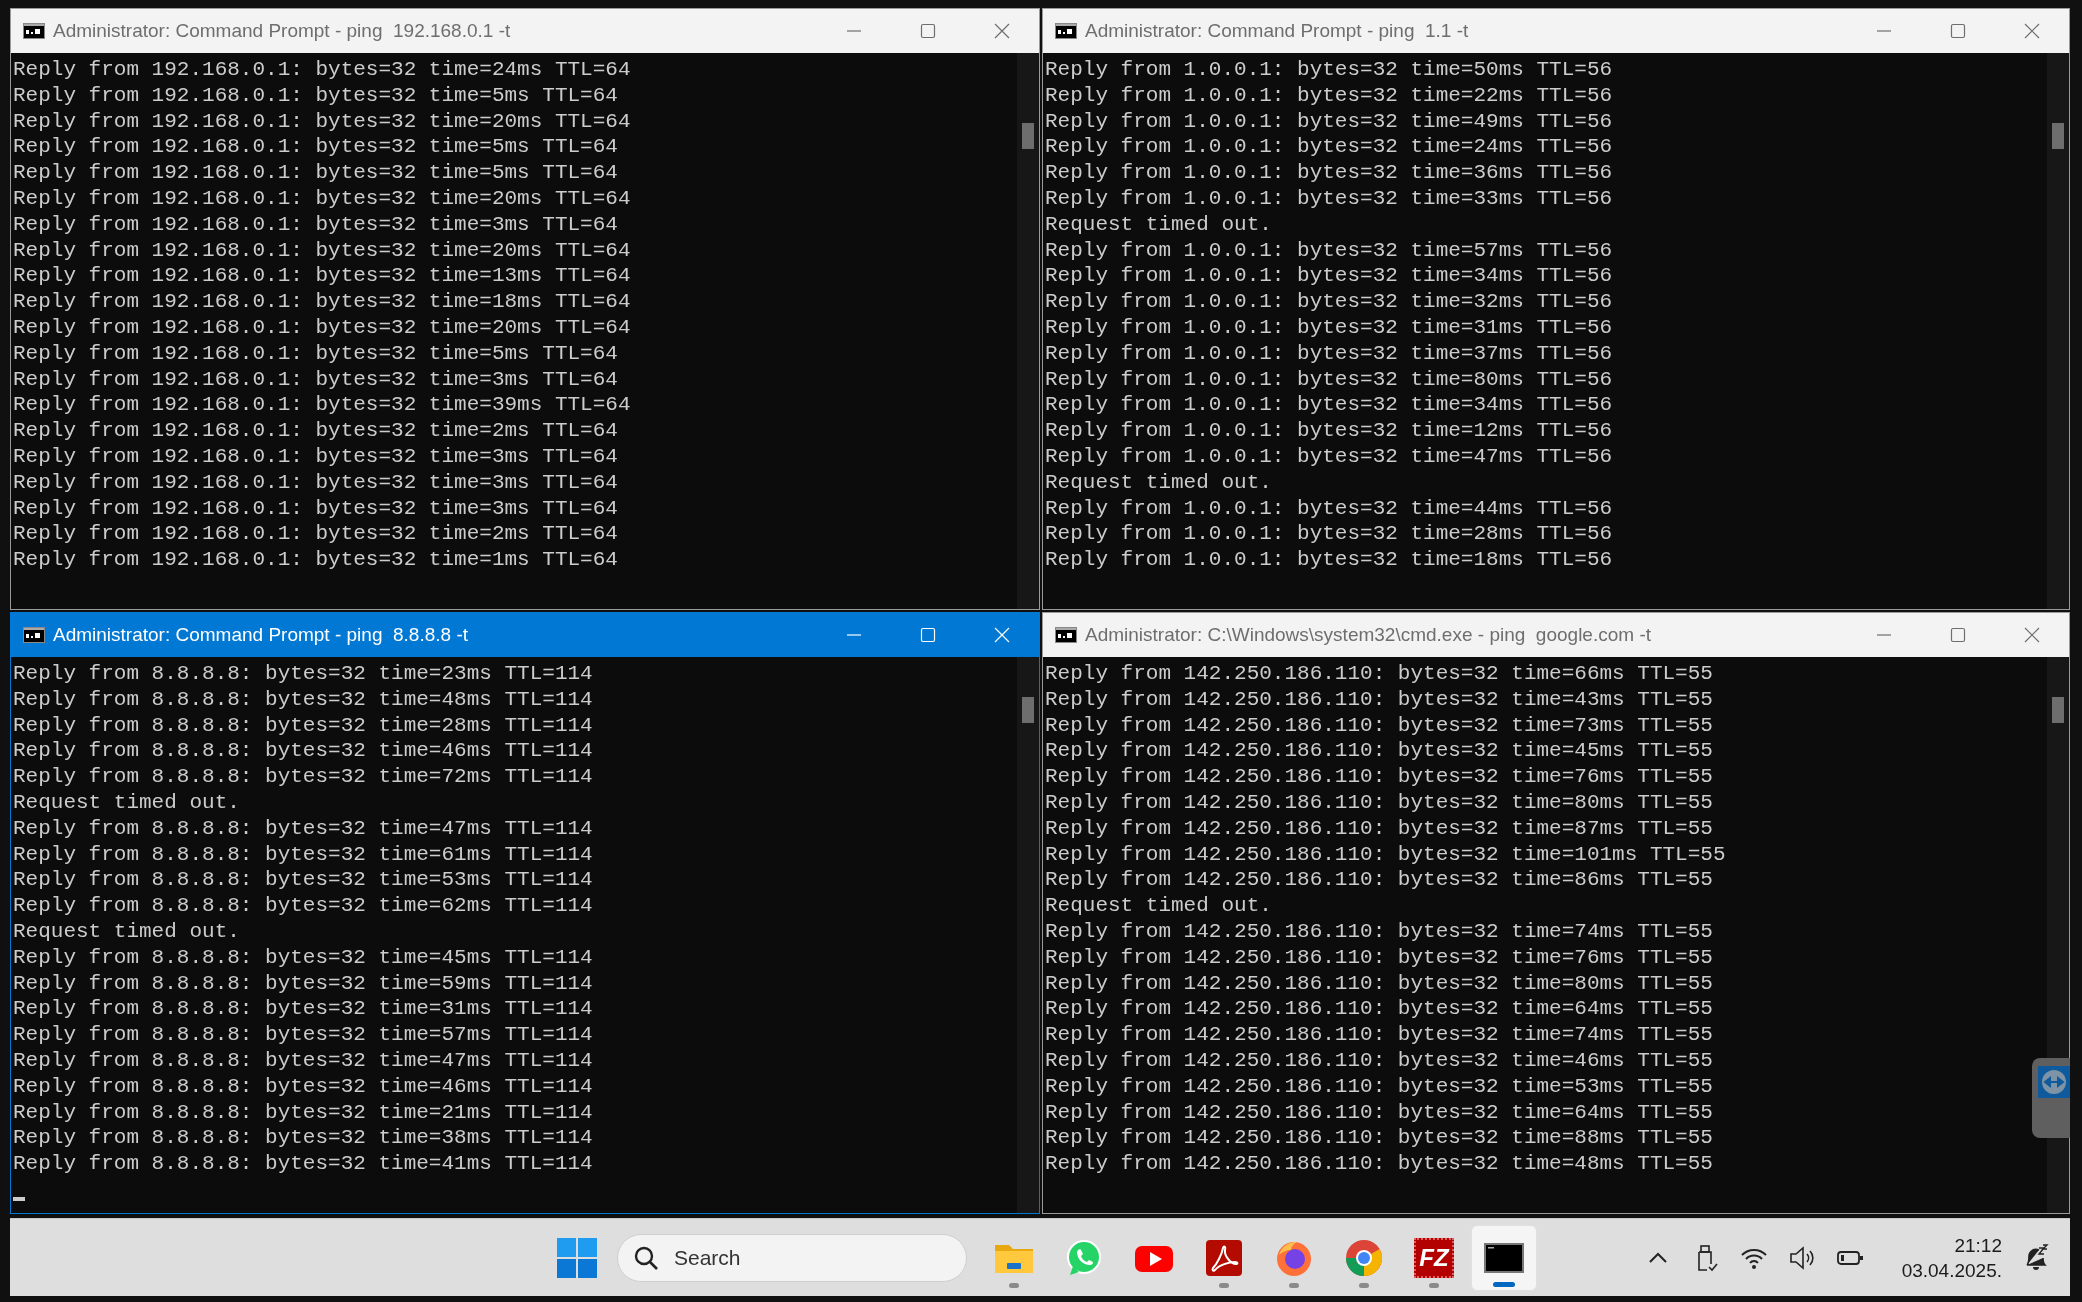 Image resolution: width=2082 pixels, height=1302 pixels. Describe the element at coordinates (1329, 534) in the screenshot. I see `console-line: Reply from 1.0.0.1: bytes=32 time=28ms TTL=56` at that location.